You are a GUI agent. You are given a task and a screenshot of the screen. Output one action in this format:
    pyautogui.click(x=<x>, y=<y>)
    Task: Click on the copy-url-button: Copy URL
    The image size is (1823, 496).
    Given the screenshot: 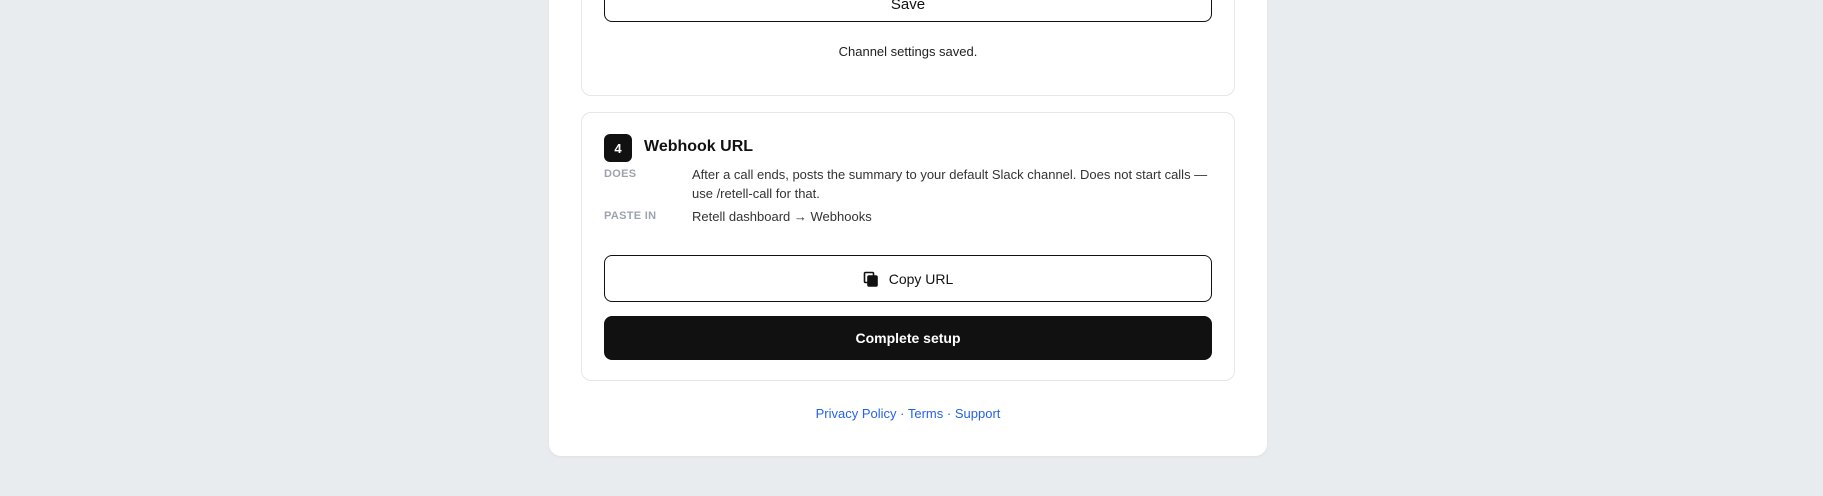 What is the action you would take?
    pyautogui.click(x=908, y=278)
    